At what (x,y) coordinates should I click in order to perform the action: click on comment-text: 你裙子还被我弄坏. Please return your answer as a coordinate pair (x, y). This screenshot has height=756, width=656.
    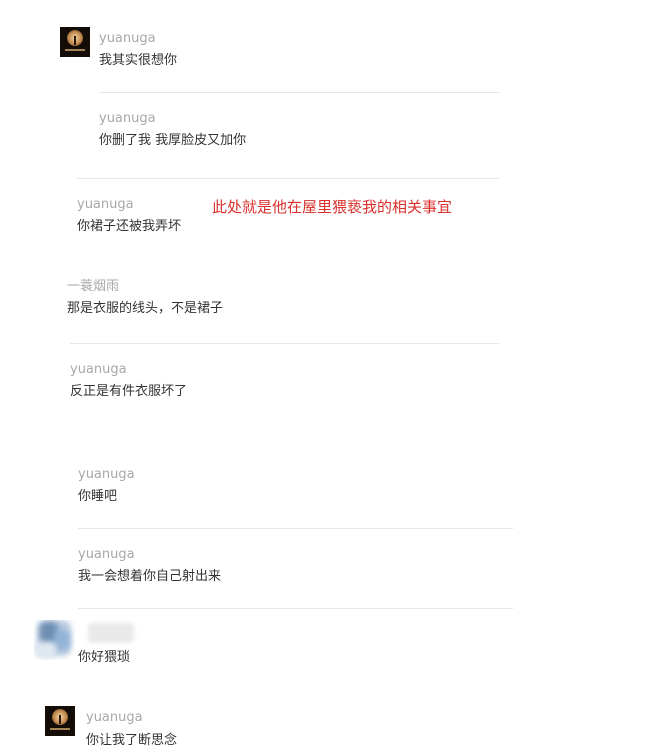
    Looking at the image, I should click on (129, 226).